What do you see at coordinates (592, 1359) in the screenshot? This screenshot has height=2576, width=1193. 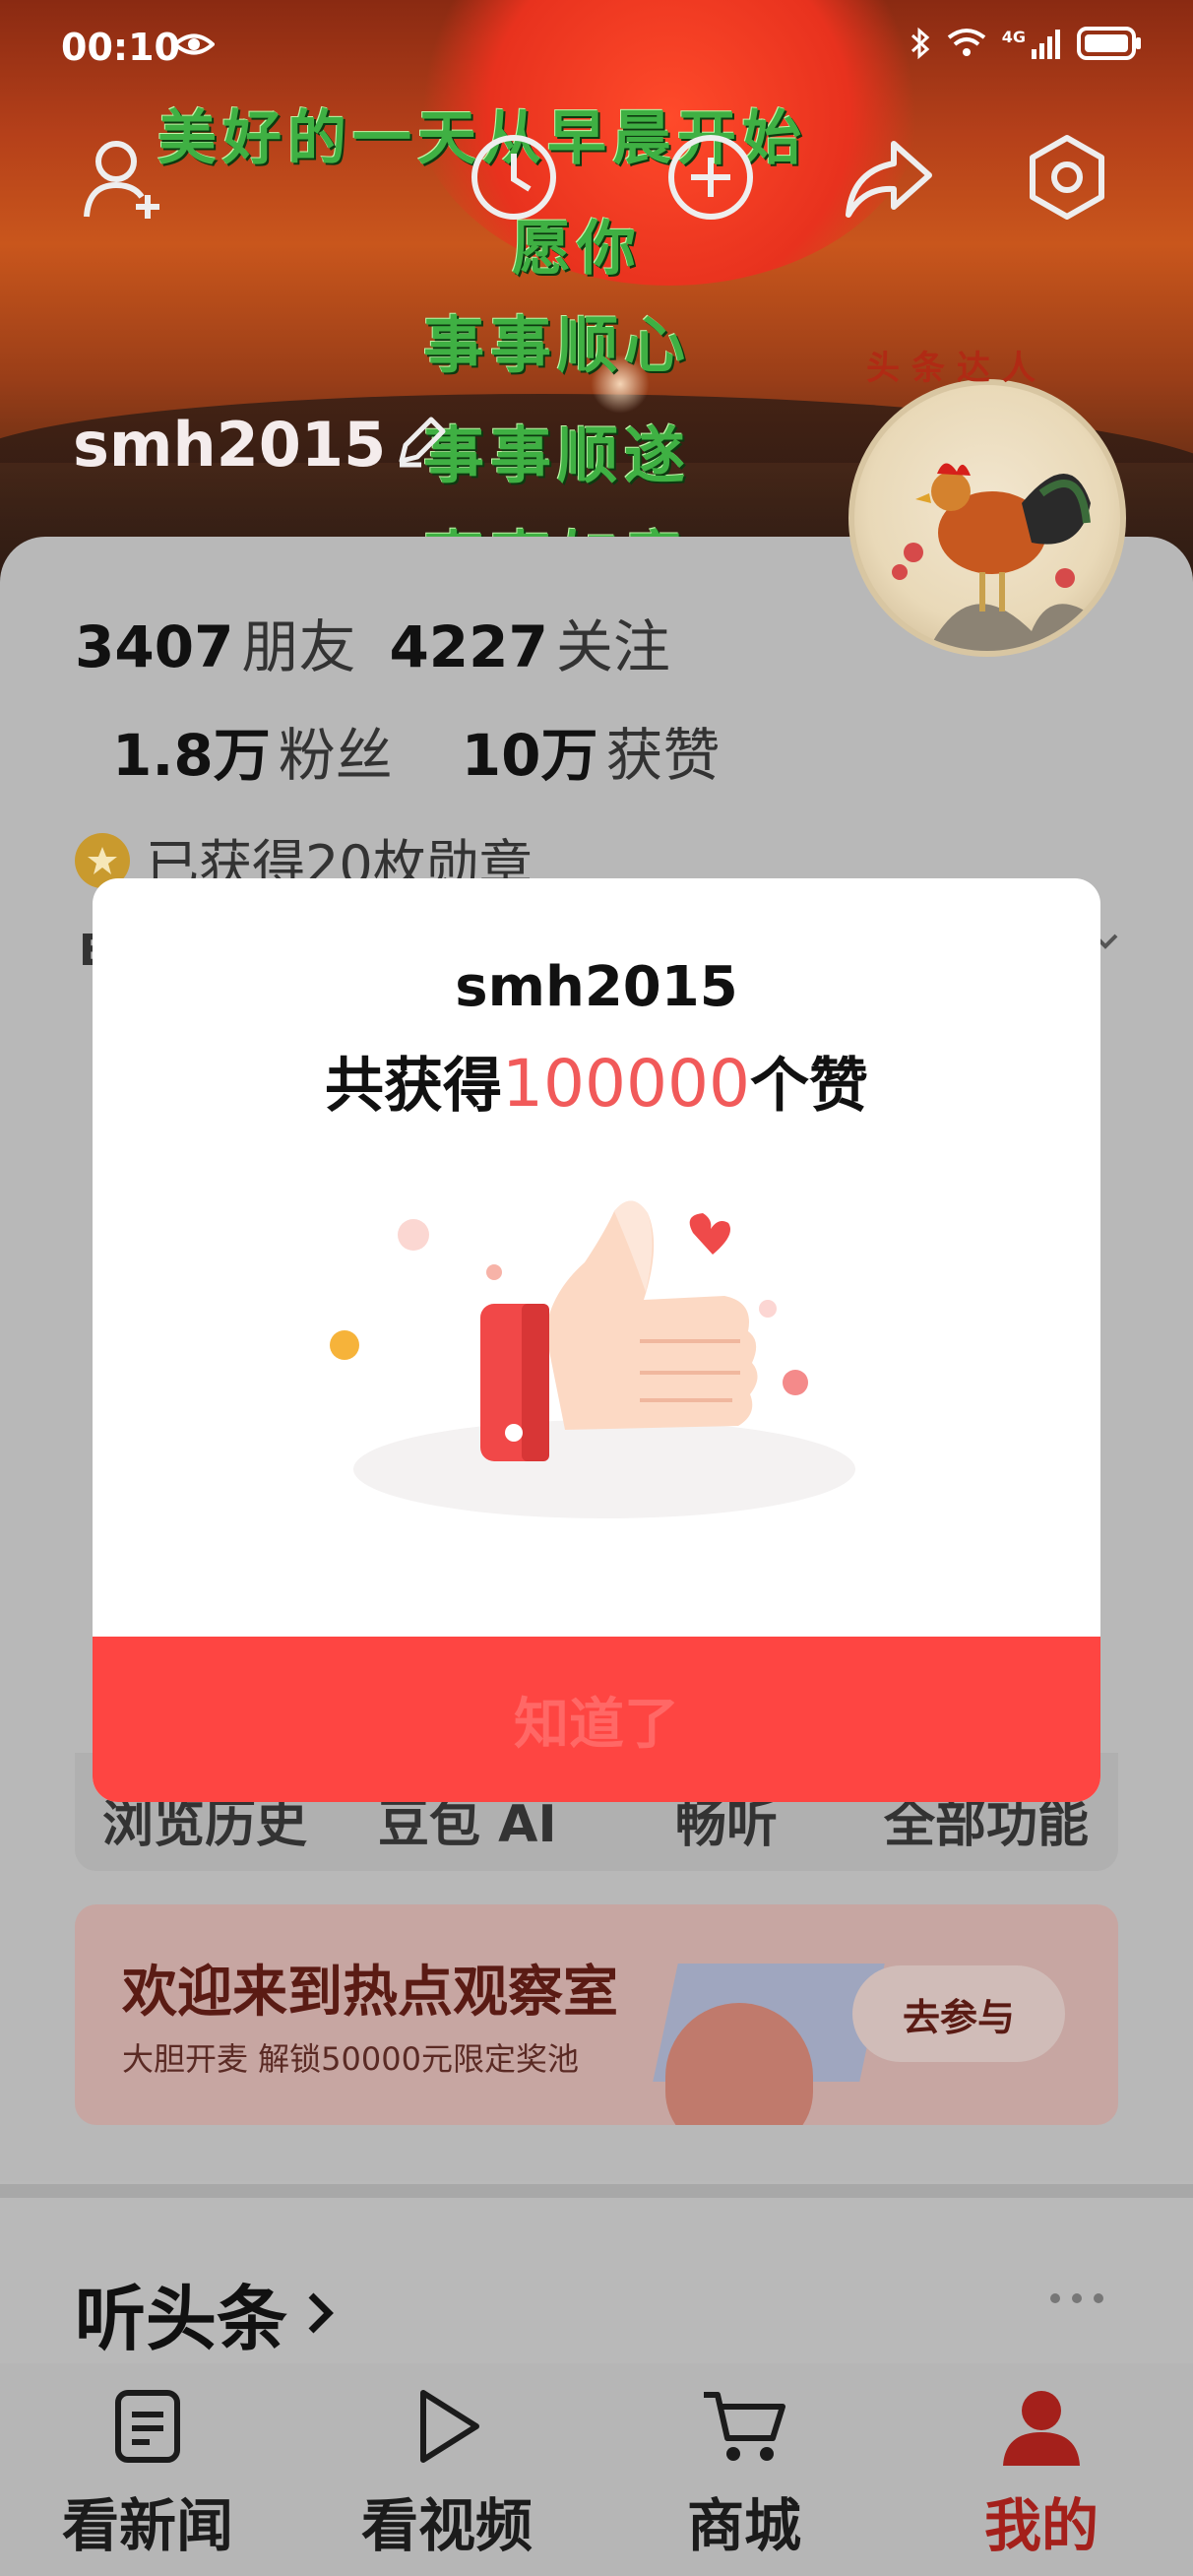 I see `thumbs-up-illustration` at bounding box center [592, 1359].